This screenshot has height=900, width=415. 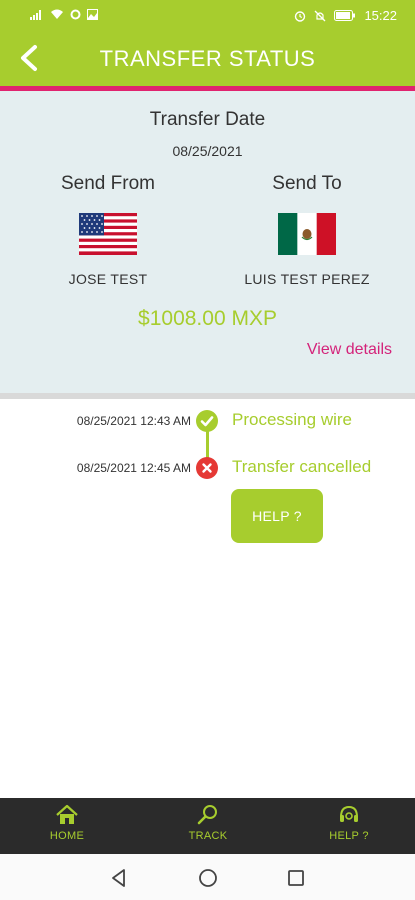 What do you see at coordinates (292, 419) in the screenshot?
I see `timeline-status: Processing wire` at bounding box center [292, 419].